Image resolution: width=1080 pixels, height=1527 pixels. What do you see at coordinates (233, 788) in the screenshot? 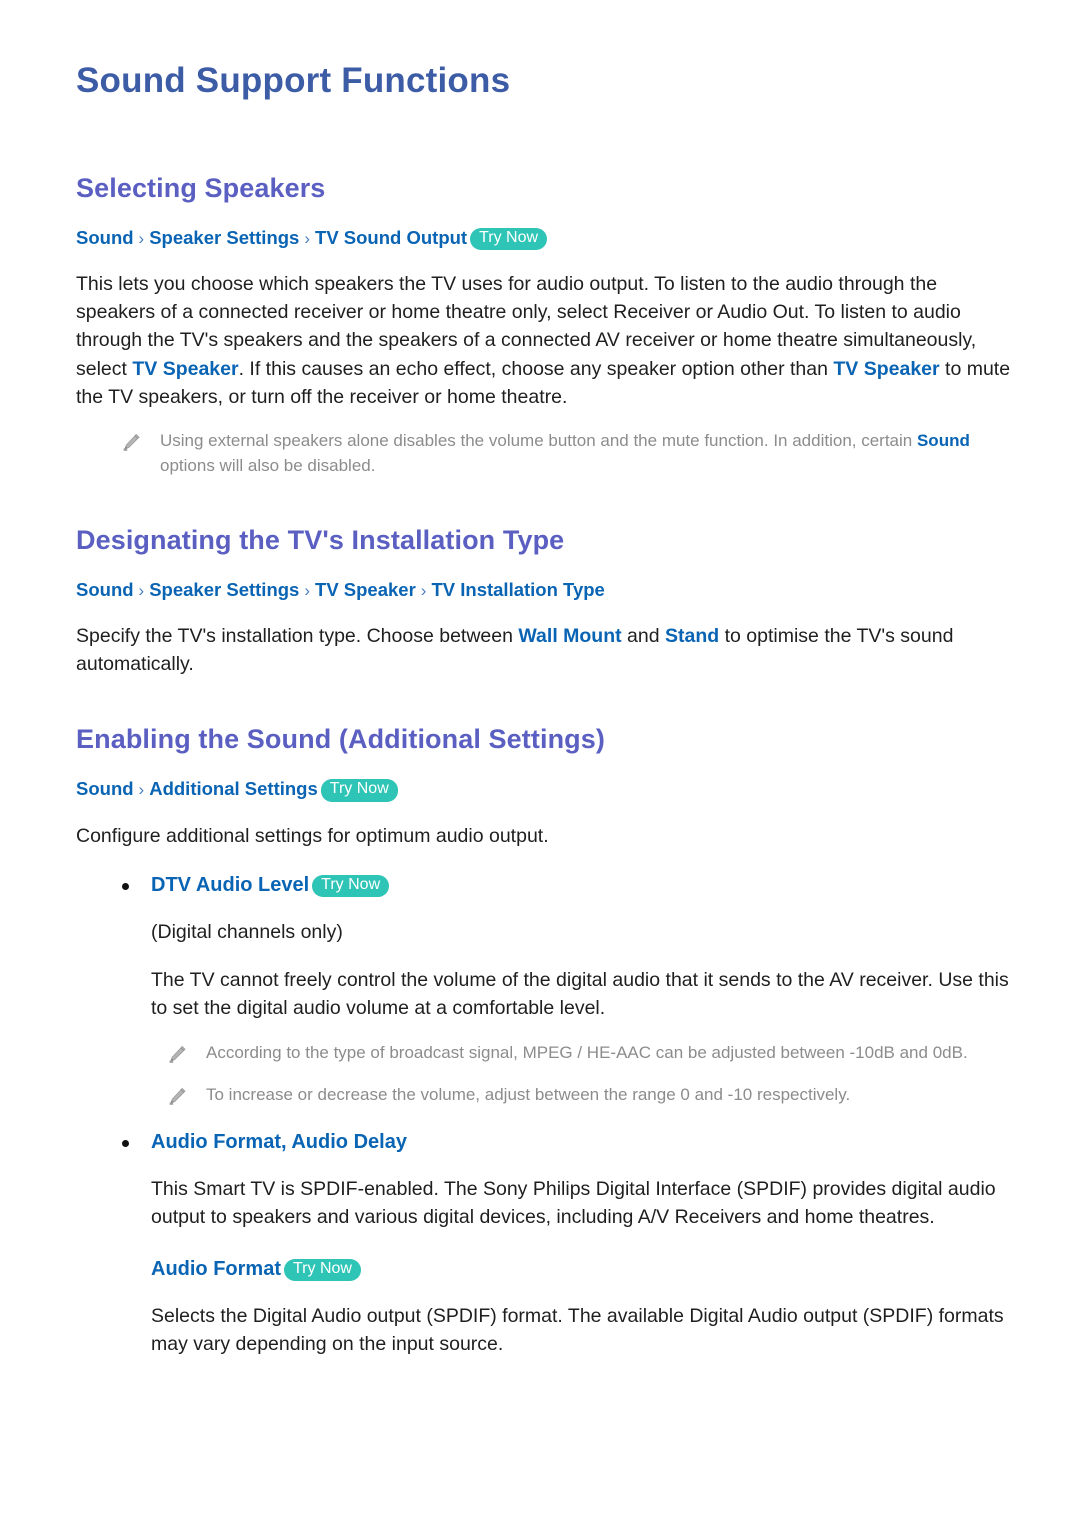
I see `breadcrumb-crumb: Additional Settings` at bounding box center [233, 788].